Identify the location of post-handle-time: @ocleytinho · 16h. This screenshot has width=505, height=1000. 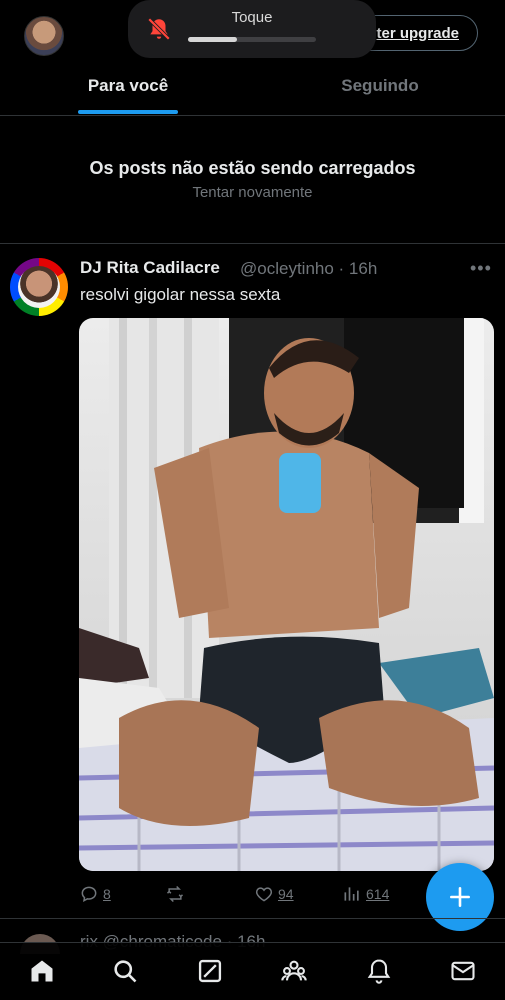
(308, 269).